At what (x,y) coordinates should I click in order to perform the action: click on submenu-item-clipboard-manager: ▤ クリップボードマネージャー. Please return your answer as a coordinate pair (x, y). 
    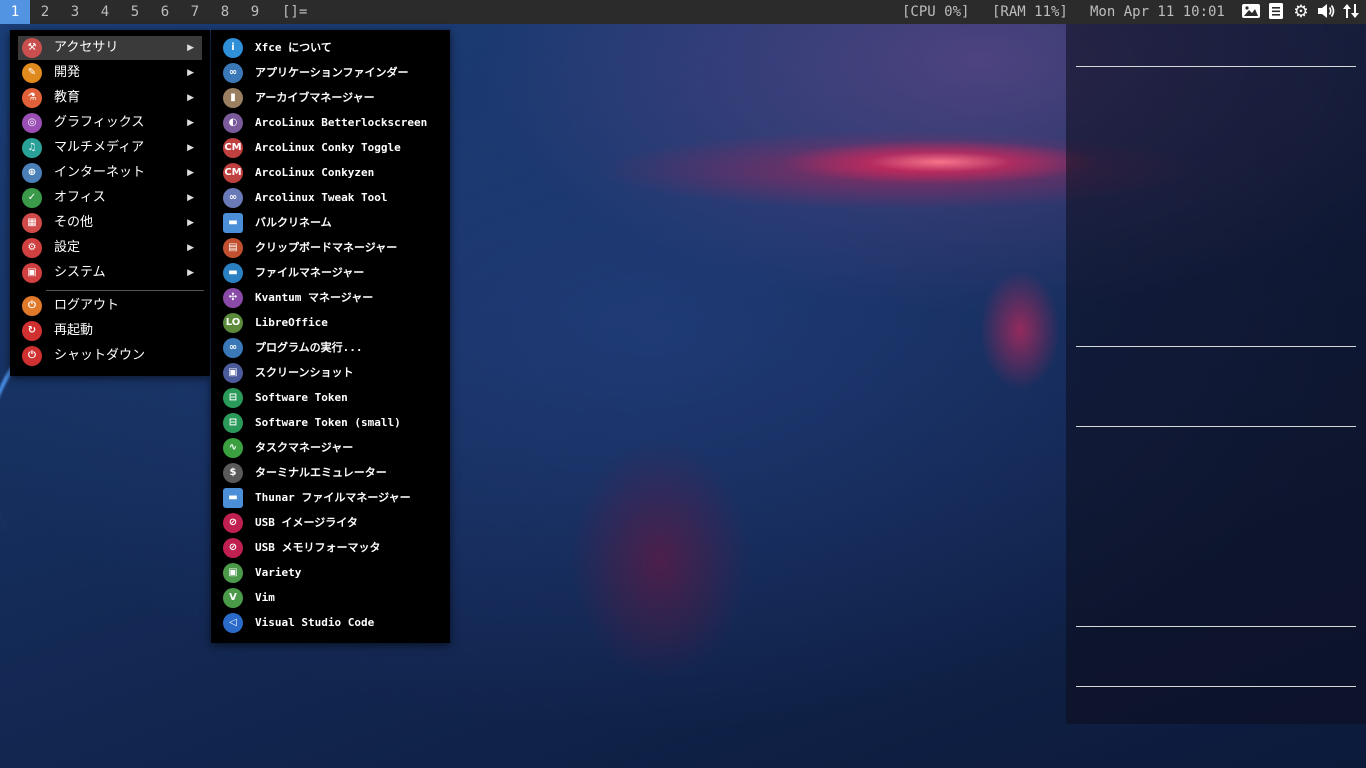
    Looking at the image, I should click on (331, 248).